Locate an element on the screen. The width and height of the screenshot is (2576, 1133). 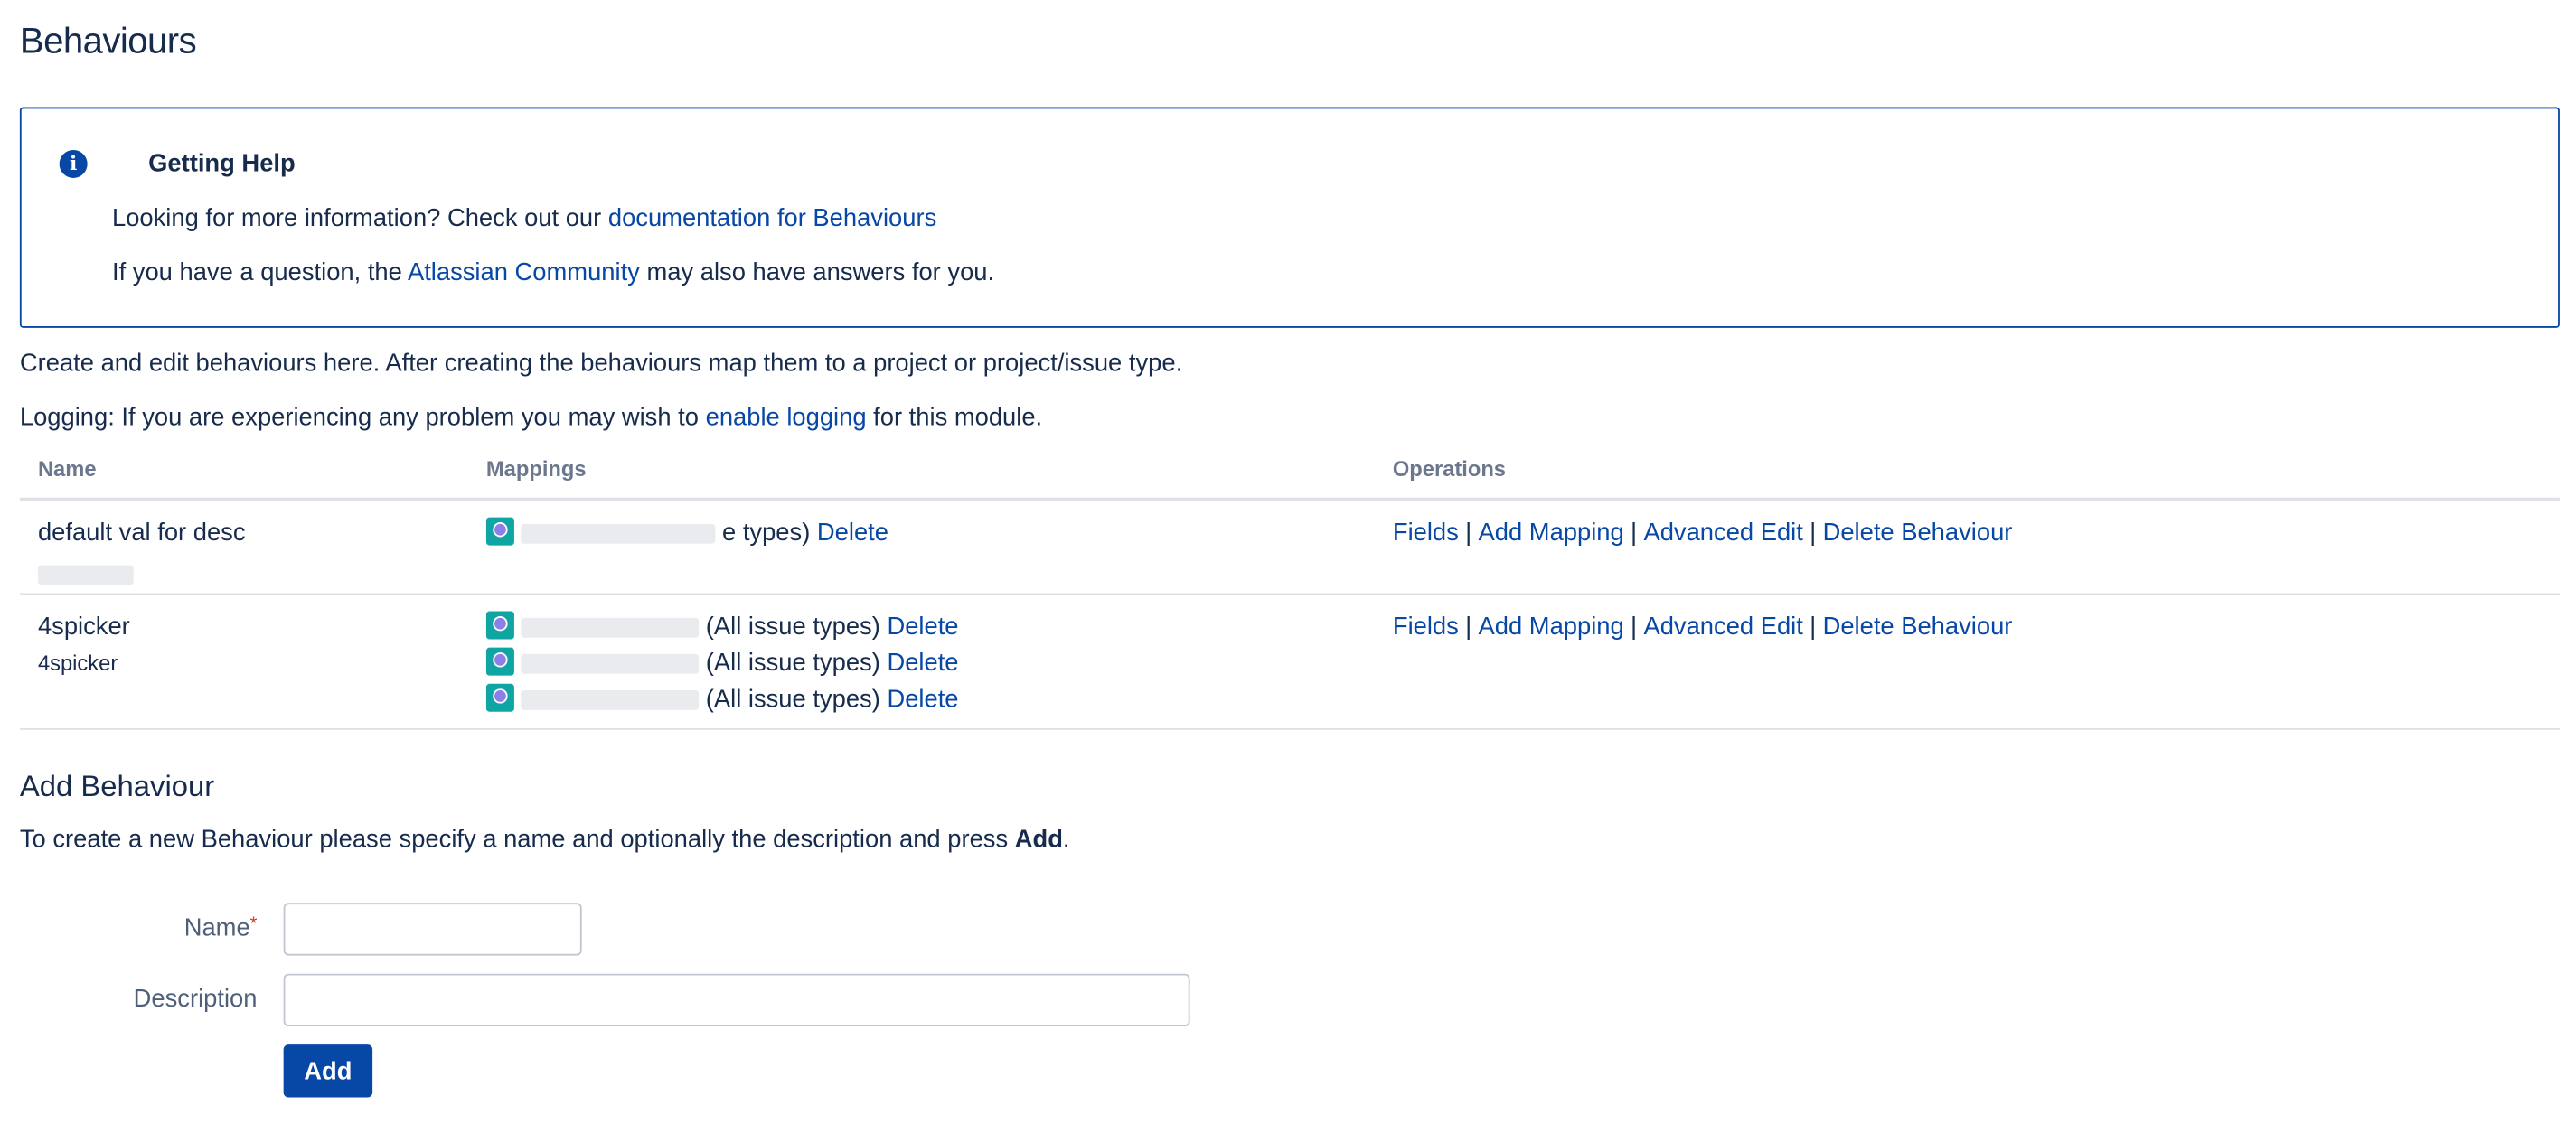
logging-text-post: for this module. is located at coordinates (955, 417).